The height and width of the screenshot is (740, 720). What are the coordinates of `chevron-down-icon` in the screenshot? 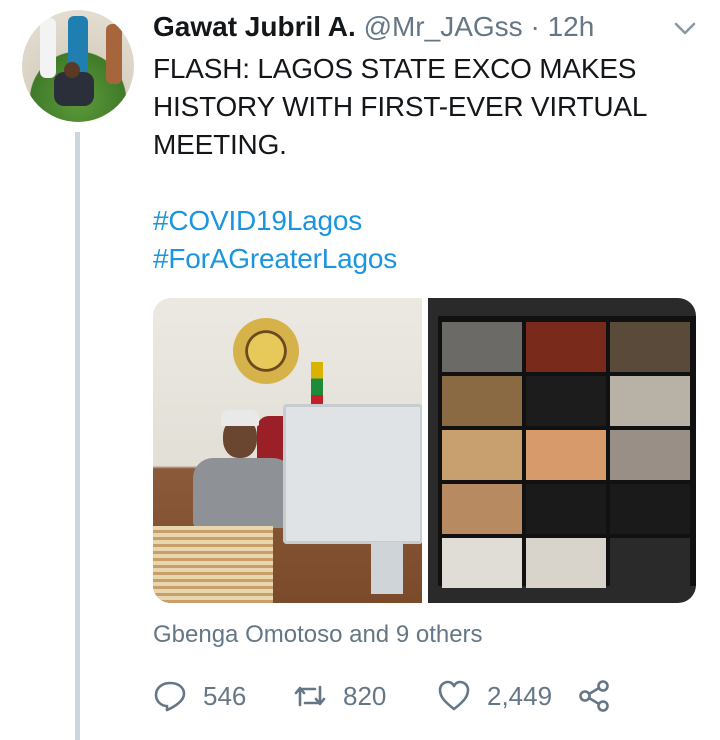 It's located at (685, 29).